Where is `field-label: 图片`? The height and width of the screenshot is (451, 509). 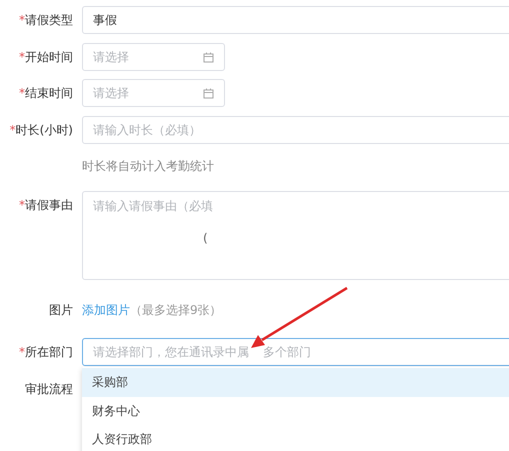
field-label: 图片 is located at coordinates (61, 310).